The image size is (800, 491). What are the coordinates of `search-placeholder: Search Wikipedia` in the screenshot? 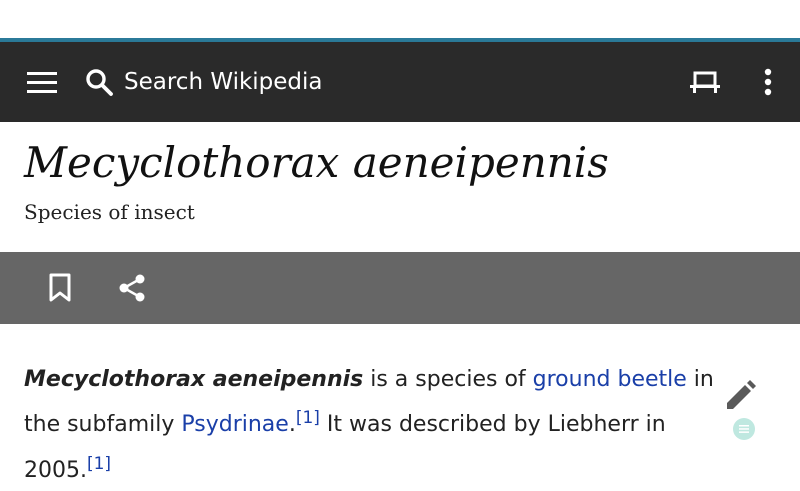 It's located at (223, 82).